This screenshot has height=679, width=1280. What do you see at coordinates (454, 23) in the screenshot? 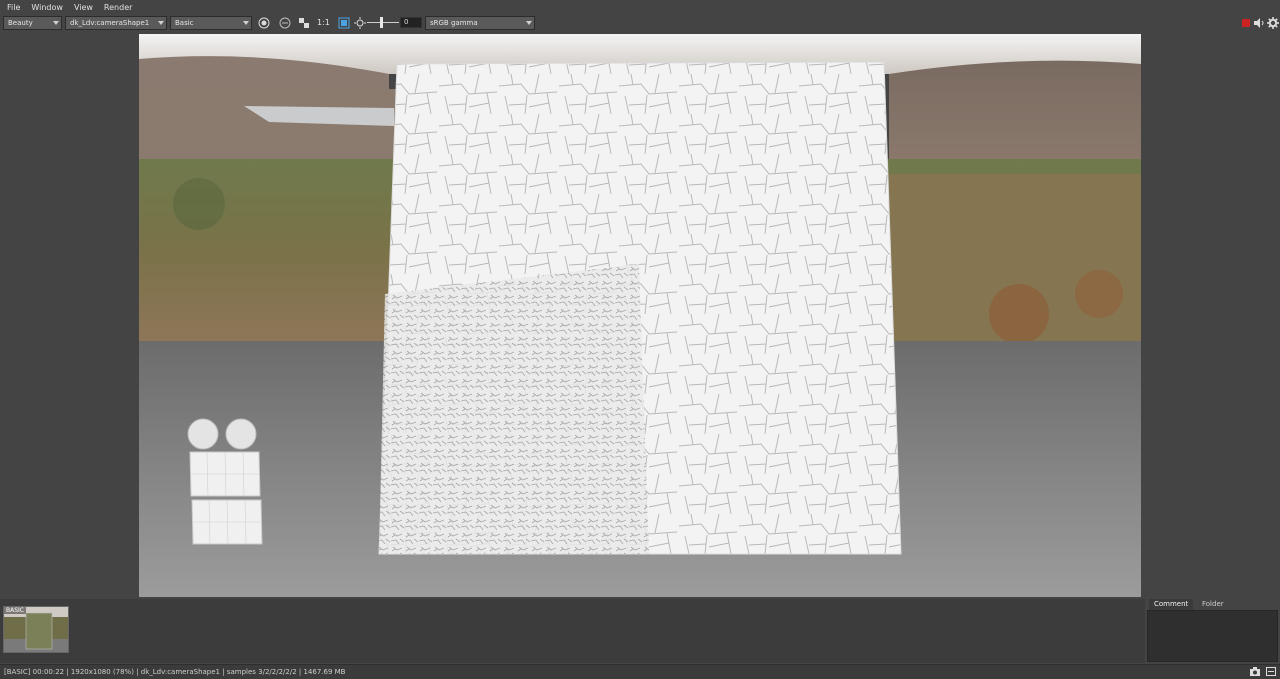
I see `color-space-value: sRGB gamma` at bounding box center [454, 23].